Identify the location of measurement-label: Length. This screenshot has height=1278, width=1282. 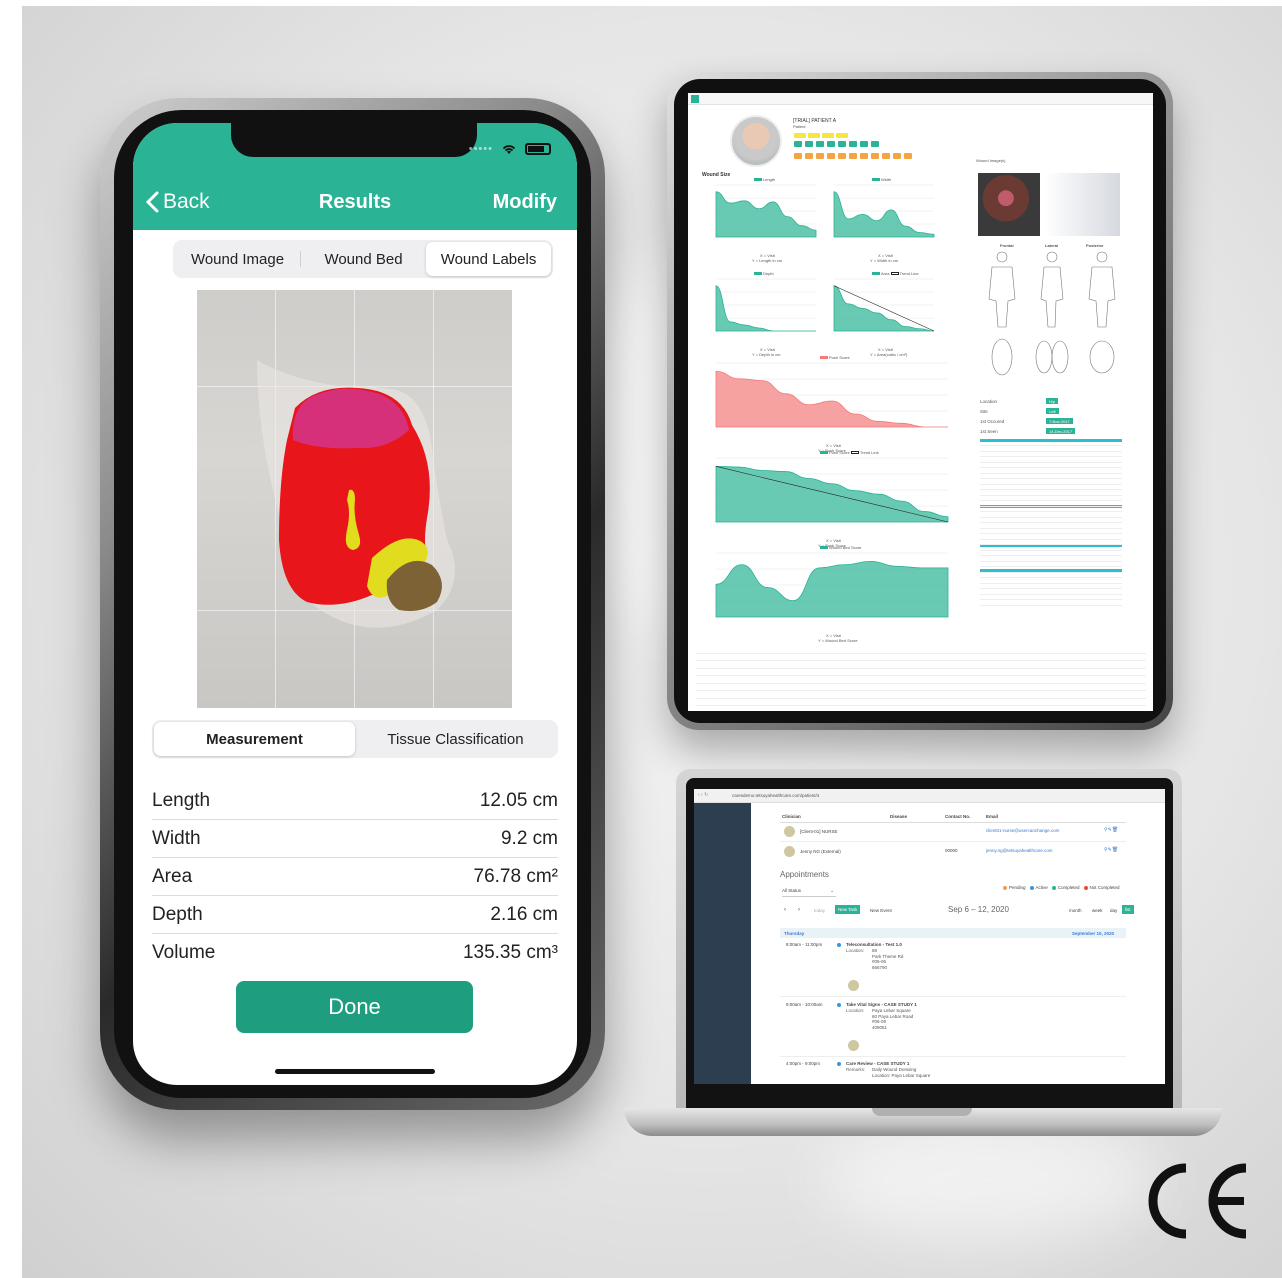
(181, 800).